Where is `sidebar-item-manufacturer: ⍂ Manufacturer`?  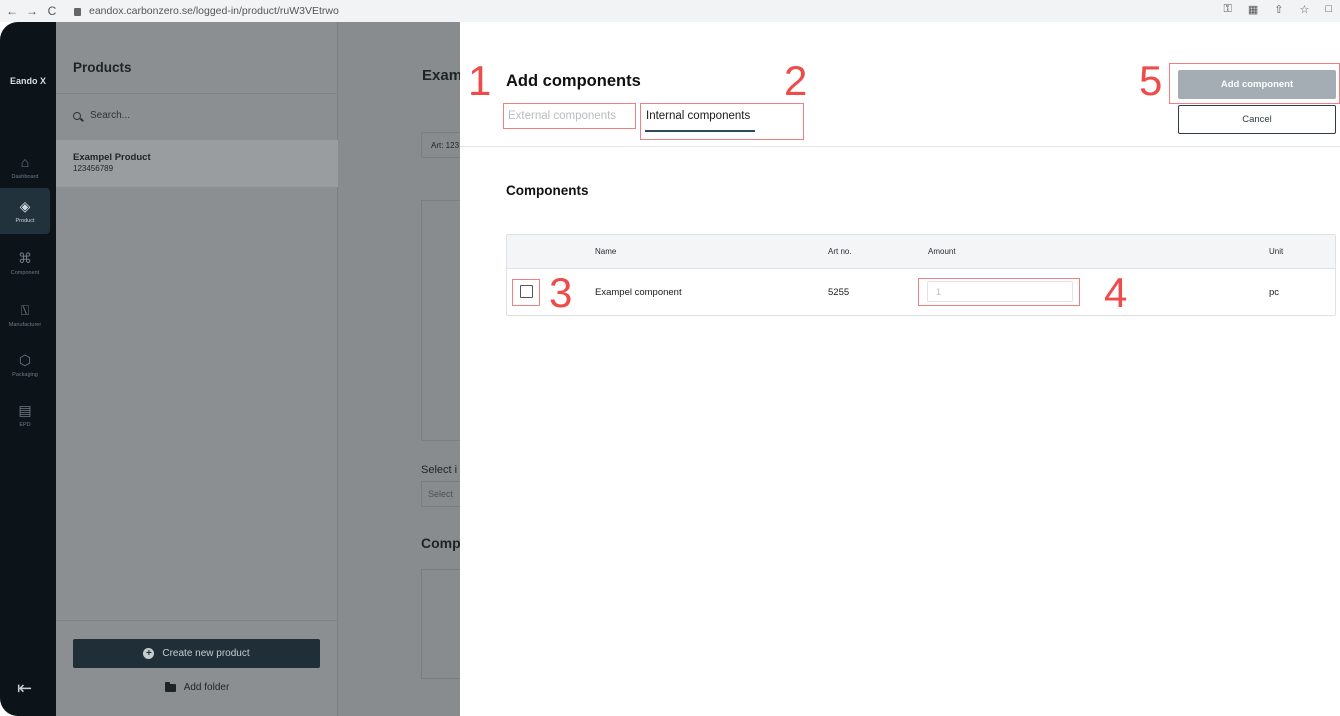
sidebar-item-manufacturer: ⍂ Manufacturer is located at coordinates (25, 315).